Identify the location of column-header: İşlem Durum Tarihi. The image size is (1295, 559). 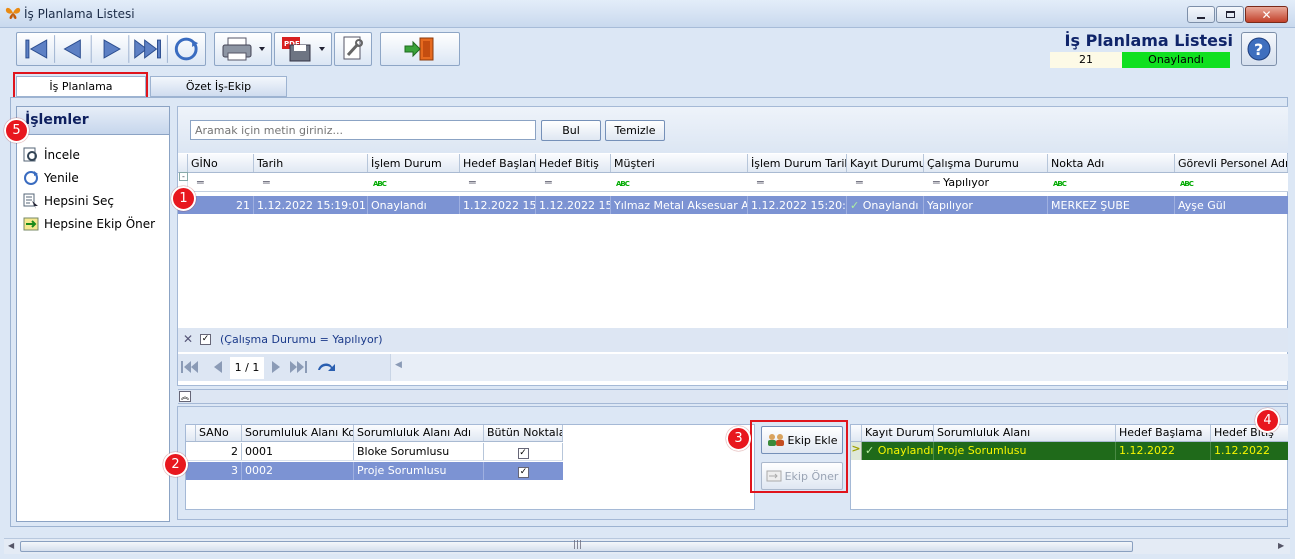
(797, 163).